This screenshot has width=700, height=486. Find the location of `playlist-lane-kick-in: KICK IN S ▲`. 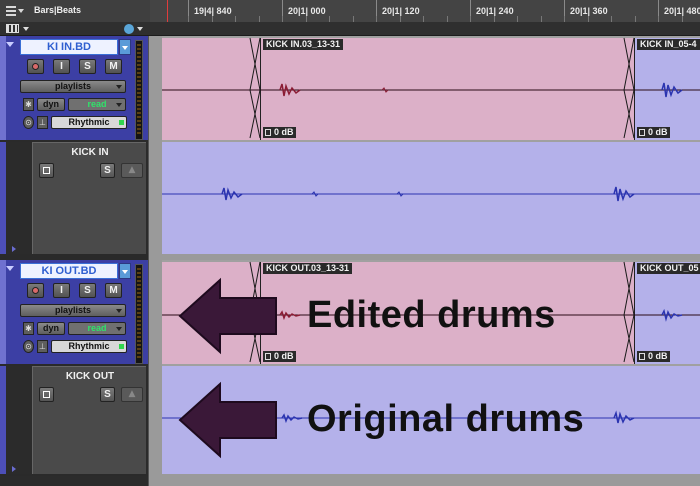

playlist-lane-kick-in: KICK IN S ▲ is located at coordinates (74, 198).